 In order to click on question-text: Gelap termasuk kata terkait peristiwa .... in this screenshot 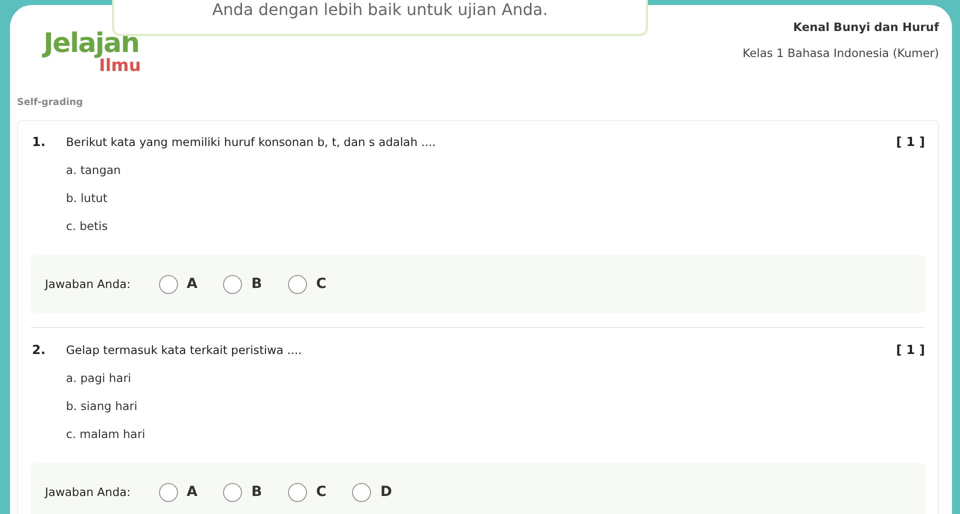, I will do `click(184, 349)`.